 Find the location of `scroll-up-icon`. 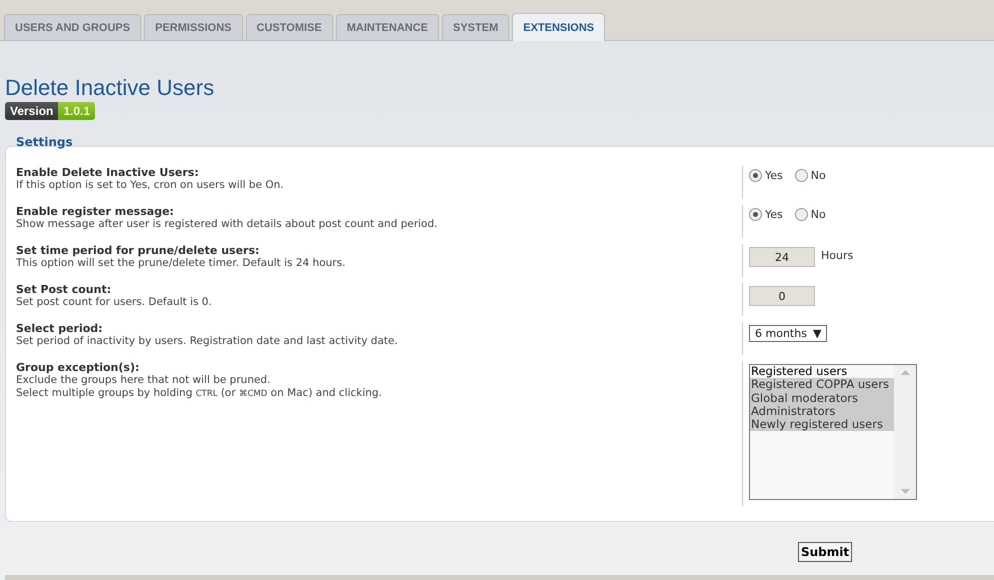

scroll-up-icon is located at coordinates (905, 372).